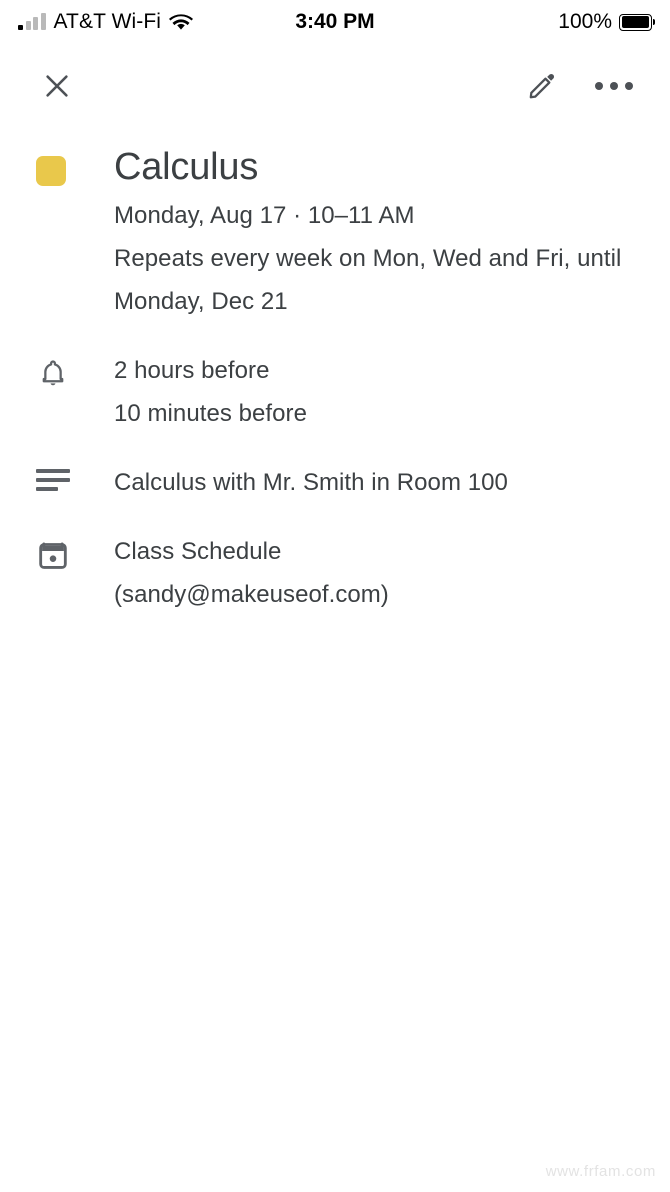 The width and height of the screenshot is (670, 1192). I want to click on close-button, so click(57, 86).